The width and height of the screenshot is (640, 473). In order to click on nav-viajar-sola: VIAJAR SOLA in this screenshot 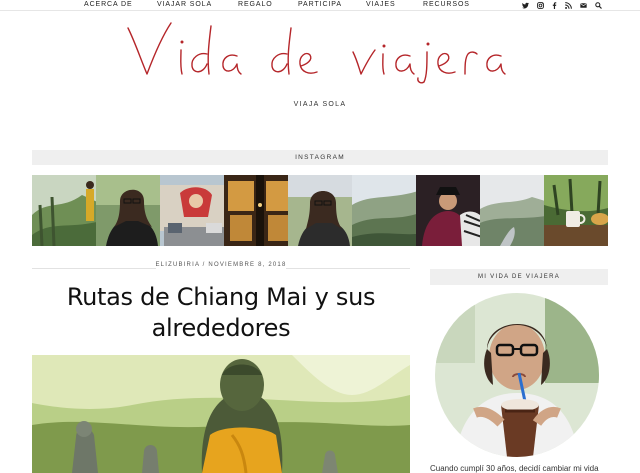, I will do `click(184, 4)`.